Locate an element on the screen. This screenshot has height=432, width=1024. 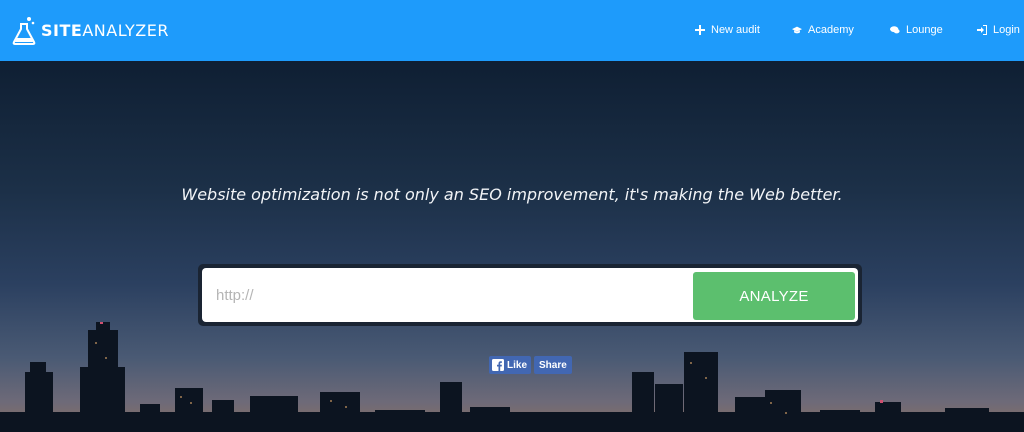
sign-in-icon is located at coordinates (982, 30).